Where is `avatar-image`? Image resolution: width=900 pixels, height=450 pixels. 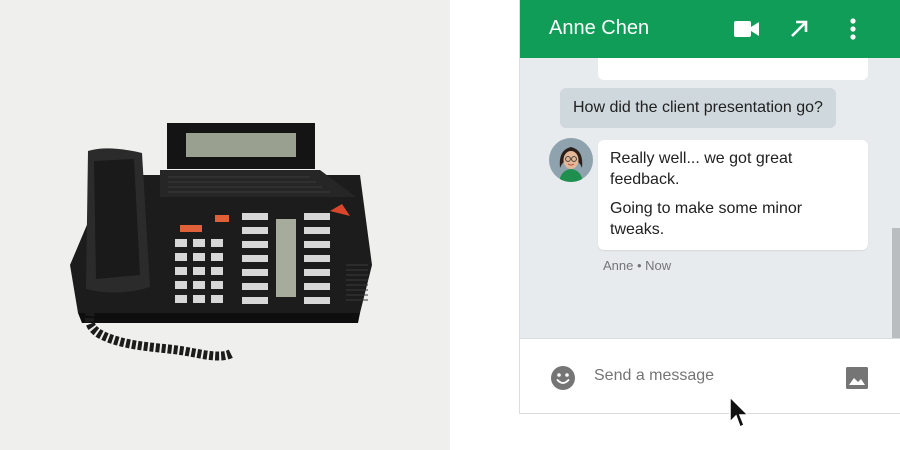
avatar-image is located at coordinates (571, 160).